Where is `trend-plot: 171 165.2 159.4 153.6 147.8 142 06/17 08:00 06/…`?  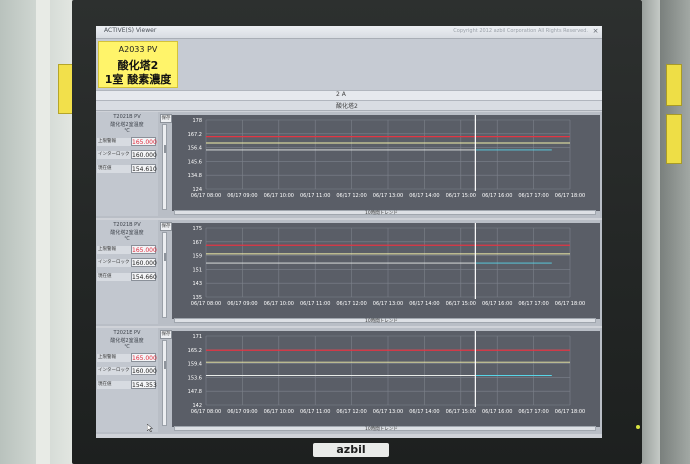
trend-plot: 171 165.2 159.4 153.6 147.8 142 06/17 08:00 06/… is located at coordinates (386, 379).